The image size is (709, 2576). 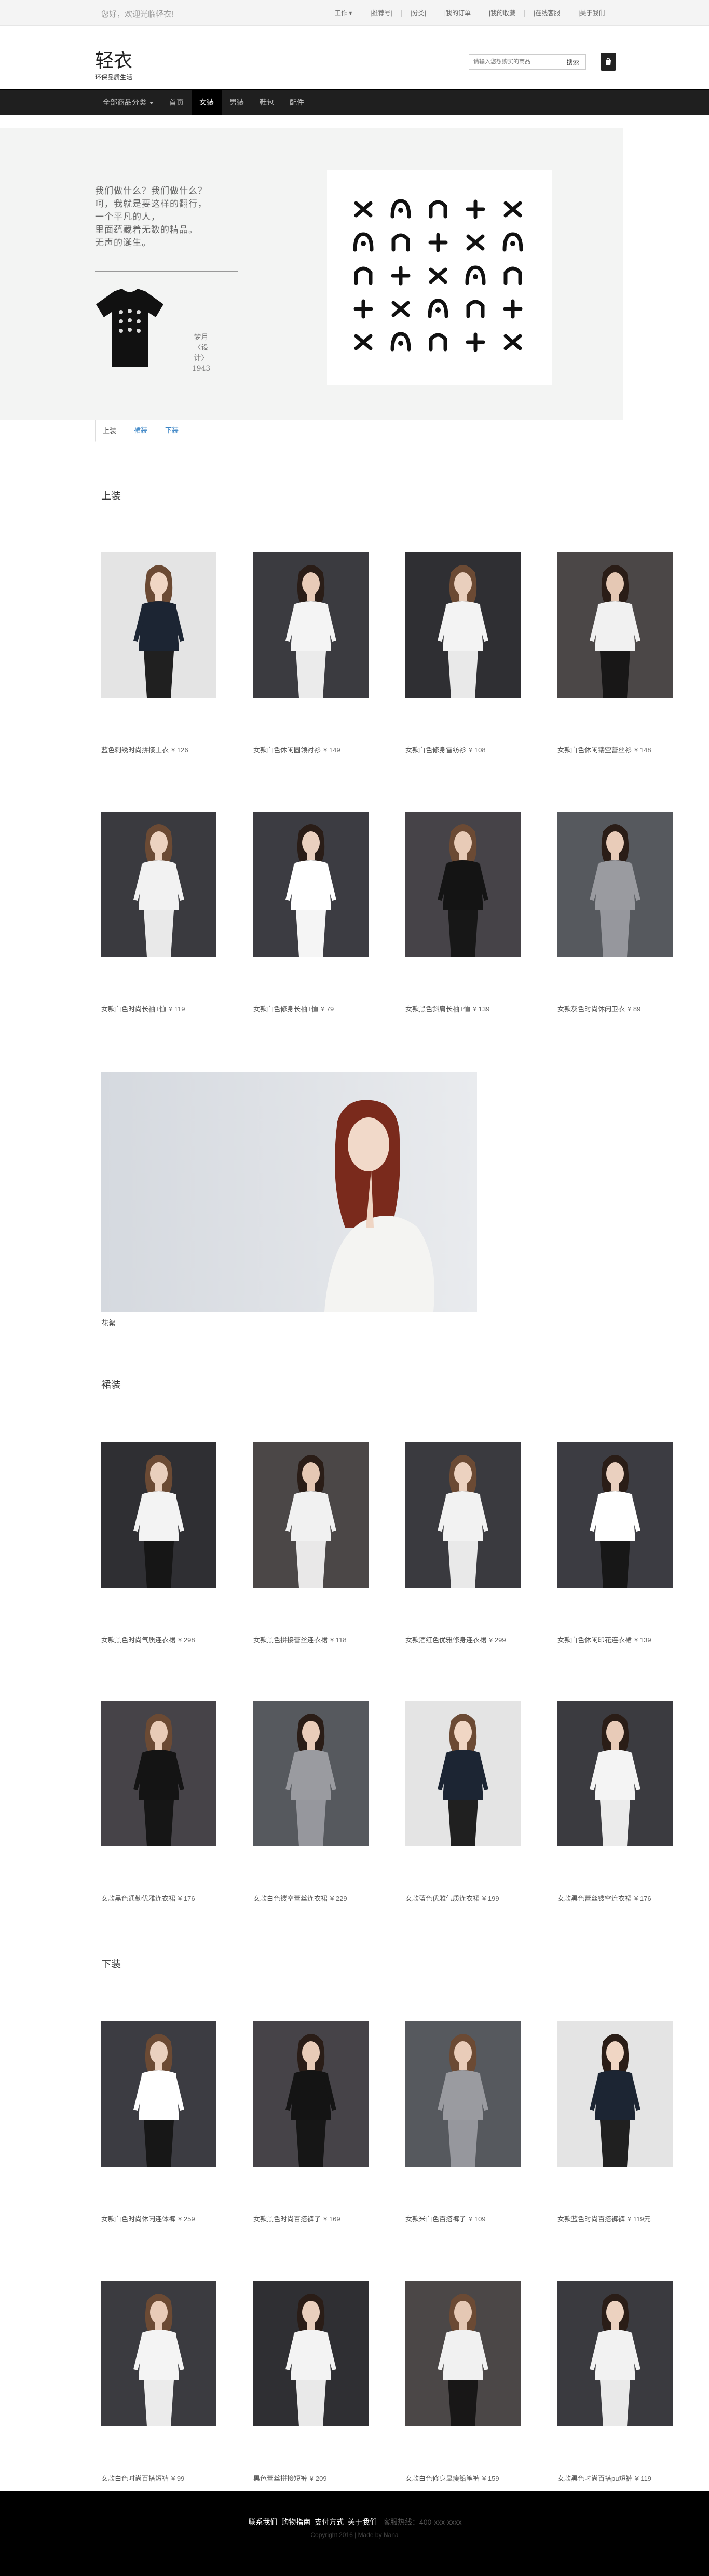 I want to click on product-card: 女款灰色时尚休闲卫衣 ¥ 89, so click(x=615, y=912).